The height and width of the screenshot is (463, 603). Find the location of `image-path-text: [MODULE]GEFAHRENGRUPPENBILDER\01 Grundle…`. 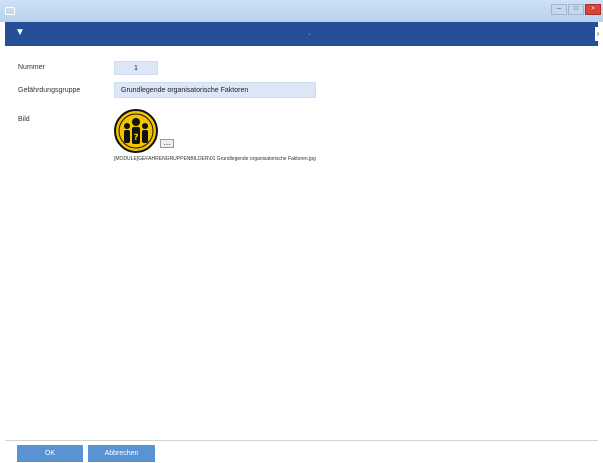

image-path-text: [MODULE]GEFAHRENGRUPPENBILDER\01 Grundle… is located at coordinates (215, 159).